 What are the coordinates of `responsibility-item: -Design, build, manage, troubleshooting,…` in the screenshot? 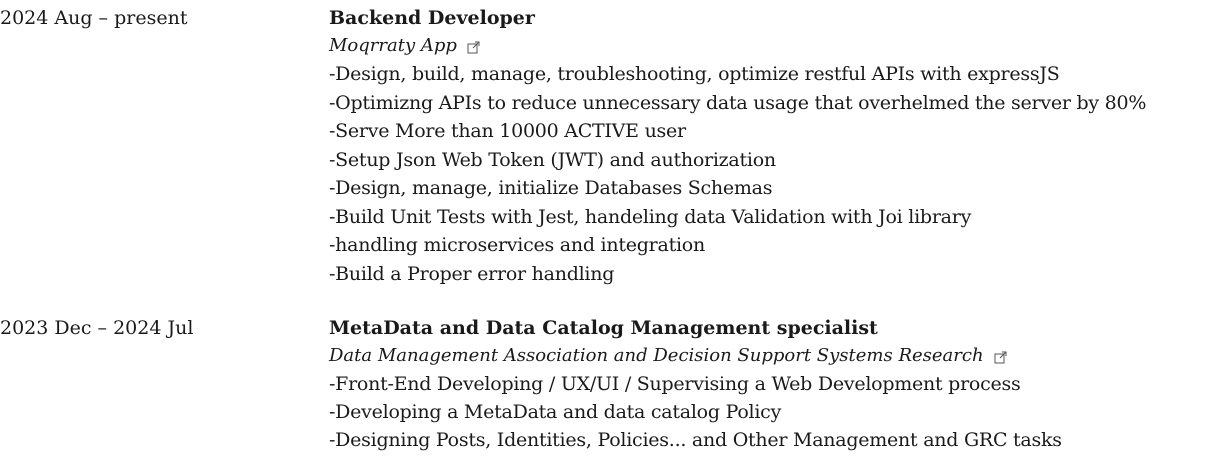 It's located at (694, 74).